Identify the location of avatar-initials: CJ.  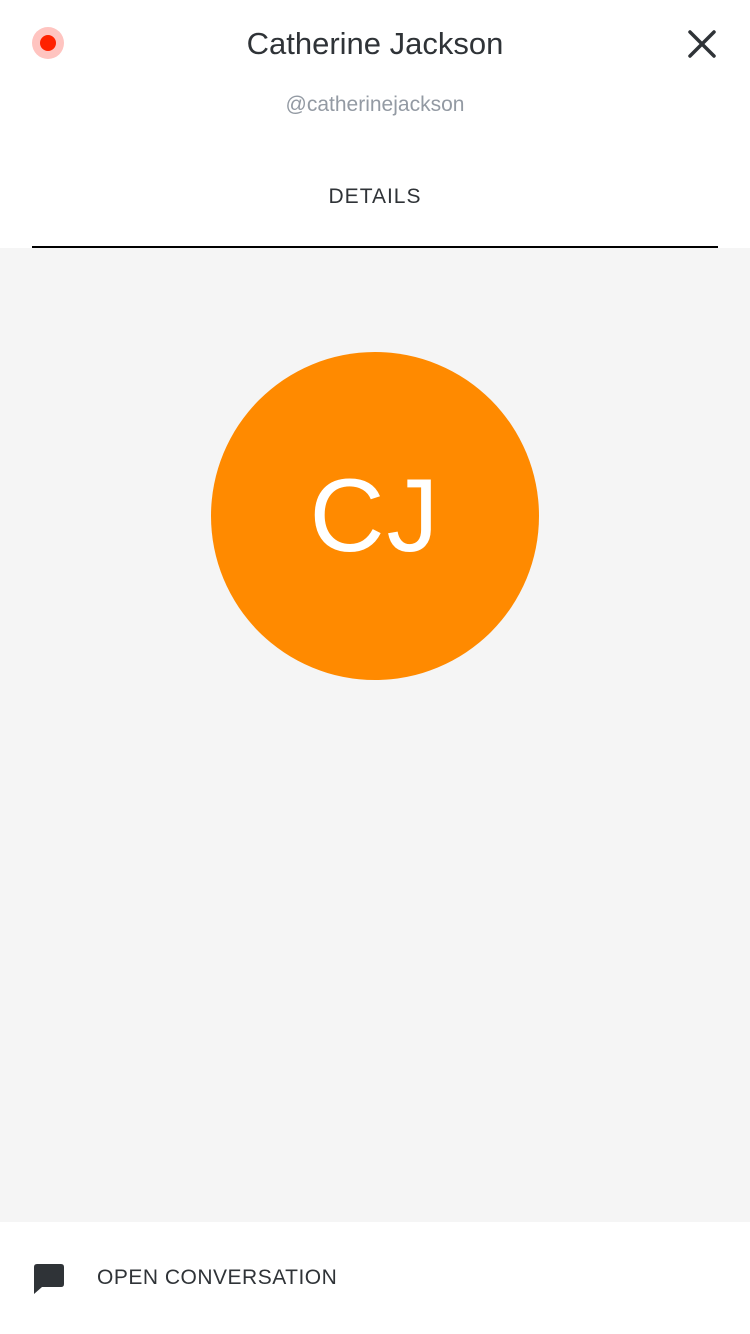
(375, 516).